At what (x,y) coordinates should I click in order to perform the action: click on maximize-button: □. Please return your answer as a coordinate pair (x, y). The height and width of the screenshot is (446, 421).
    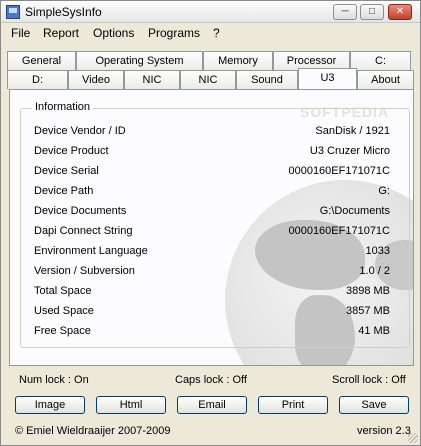
    Looking at the image, I should click on (372, 12).